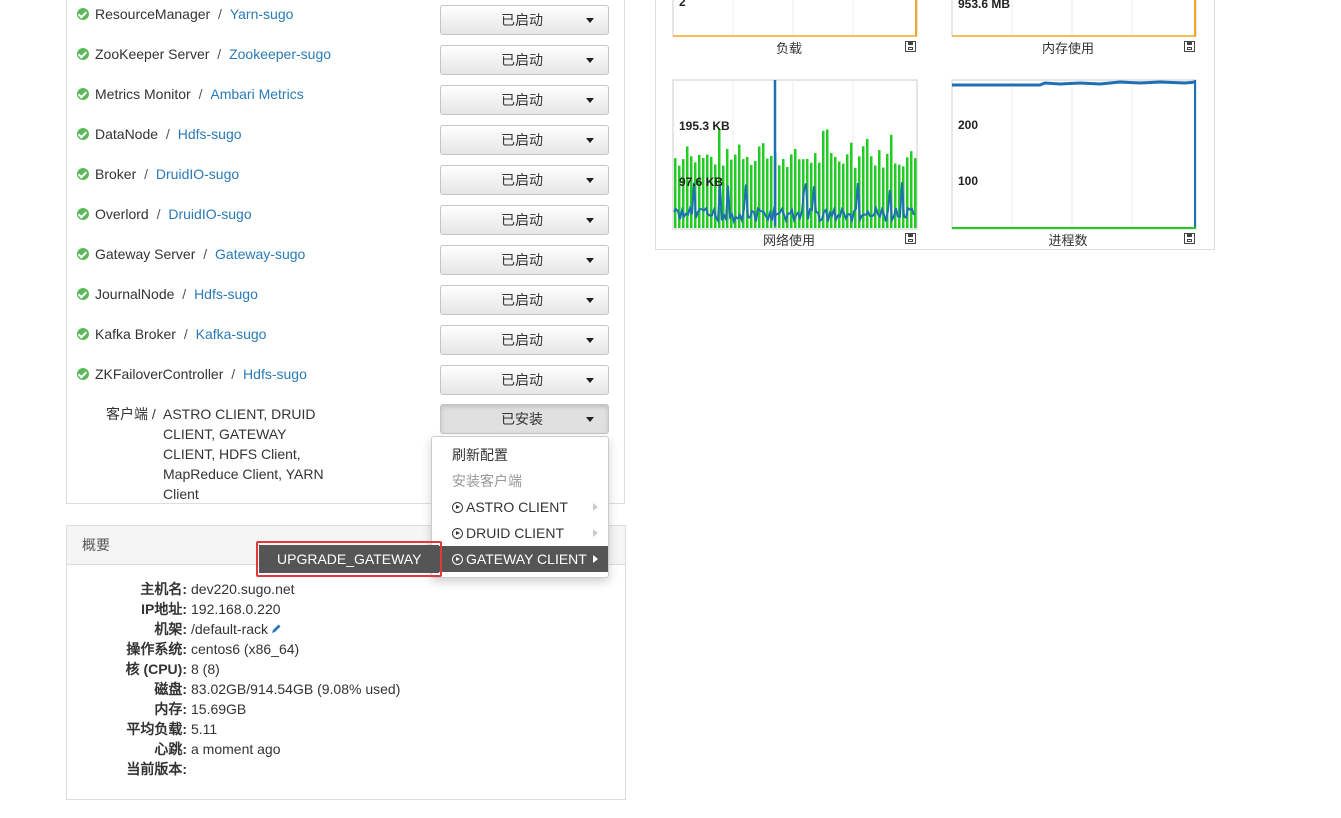  Describe the element at coordinates (296, 689) in the screenshot. I see `summary-value: 83.02GB/914.54GB (9.08% used)` at that location.